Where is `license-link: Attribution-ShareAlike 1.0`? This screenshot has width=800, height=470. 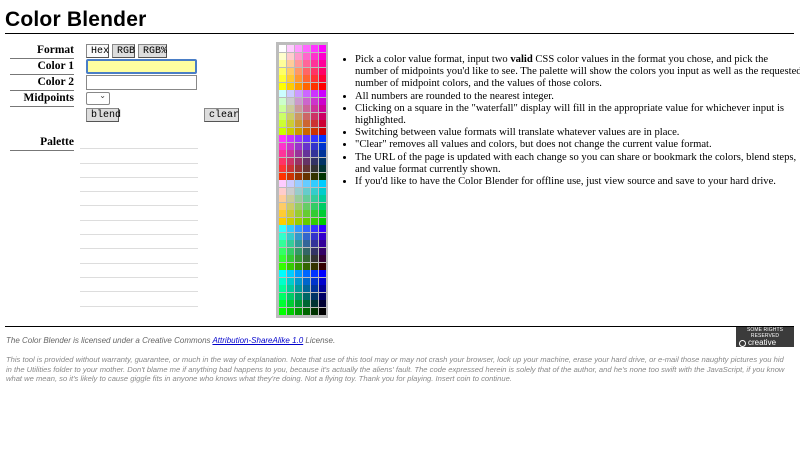
license-link: Attribution-ShareAlike 1.0 is located at coordinates (257, 340).